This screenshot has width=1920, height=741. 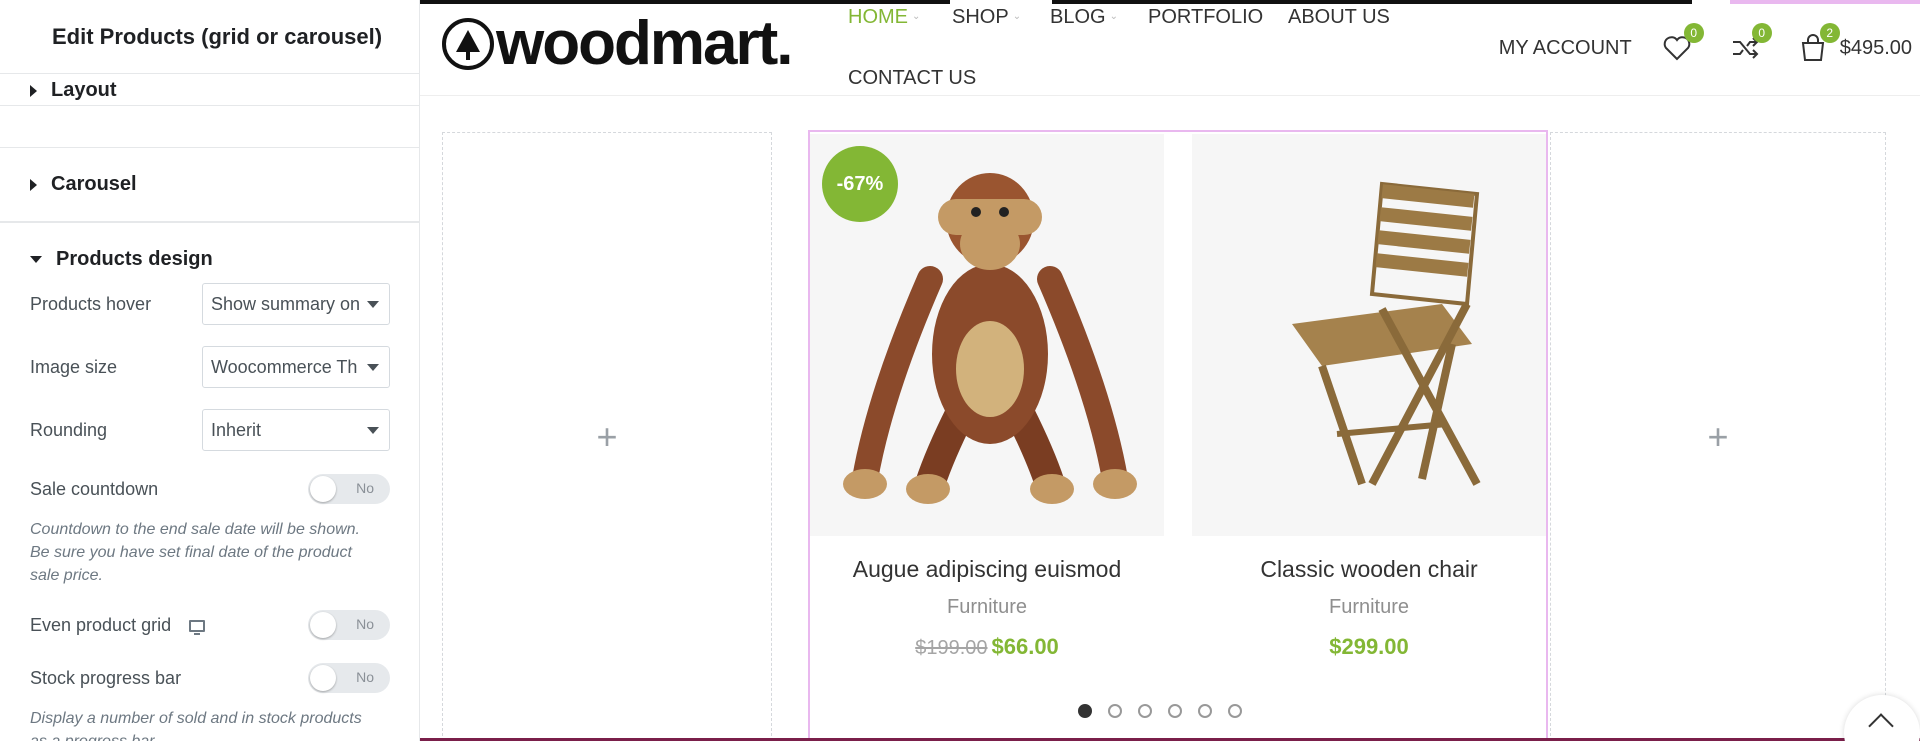 What do you see at coordinates (987, 569) in the screenshot?
I see `product-title: Augue adipiscing euismod` at bounding box center [987, 569].